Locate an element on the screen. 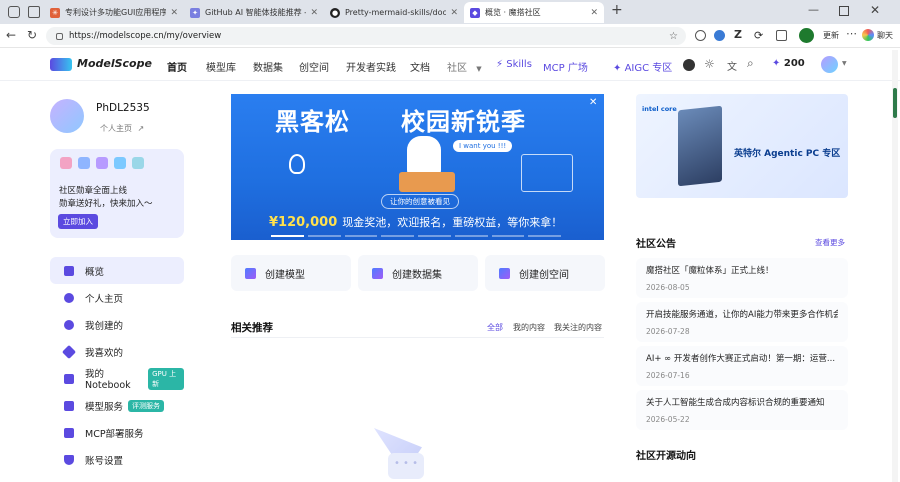 The height and width of the screenshot is (482, 900). speech-bubble: I want you !!! is located at coordinates (483, 146).